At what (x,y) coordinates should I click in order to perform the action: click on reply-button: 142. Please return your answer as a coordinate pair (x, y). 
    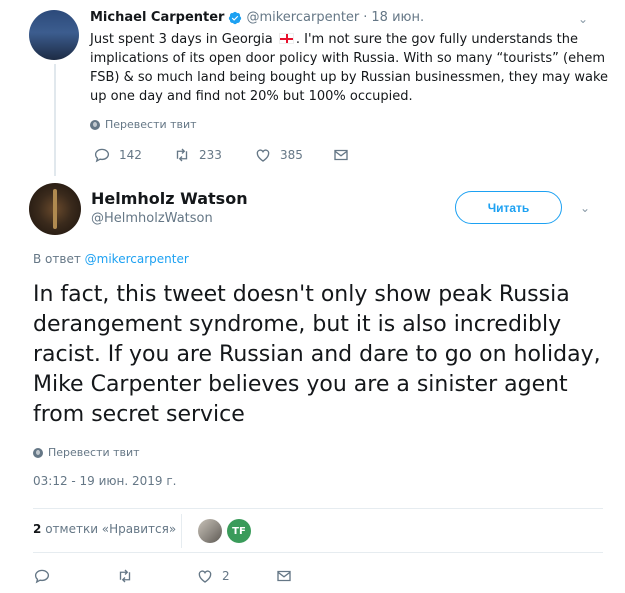
    Looking at the image, I should click on (117, 155).